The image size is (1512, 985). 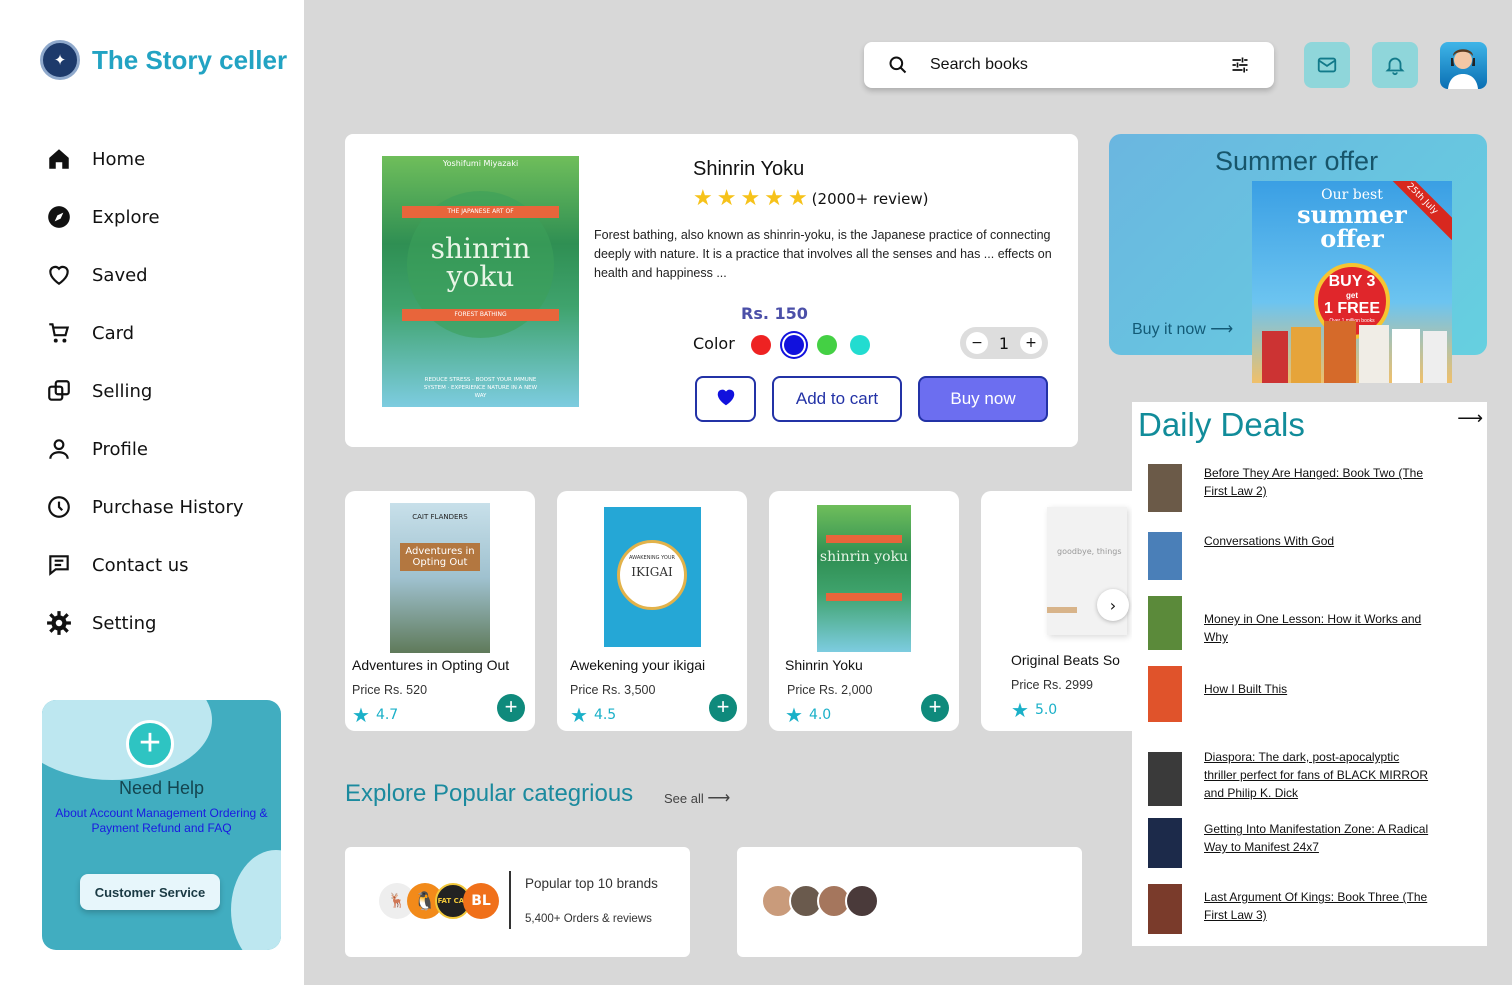 What do you see at coordinates (166, 507) in the screenshot?
I see `sidebar-item-purchase-history: Purchase History` at bounding box center [166, 507].